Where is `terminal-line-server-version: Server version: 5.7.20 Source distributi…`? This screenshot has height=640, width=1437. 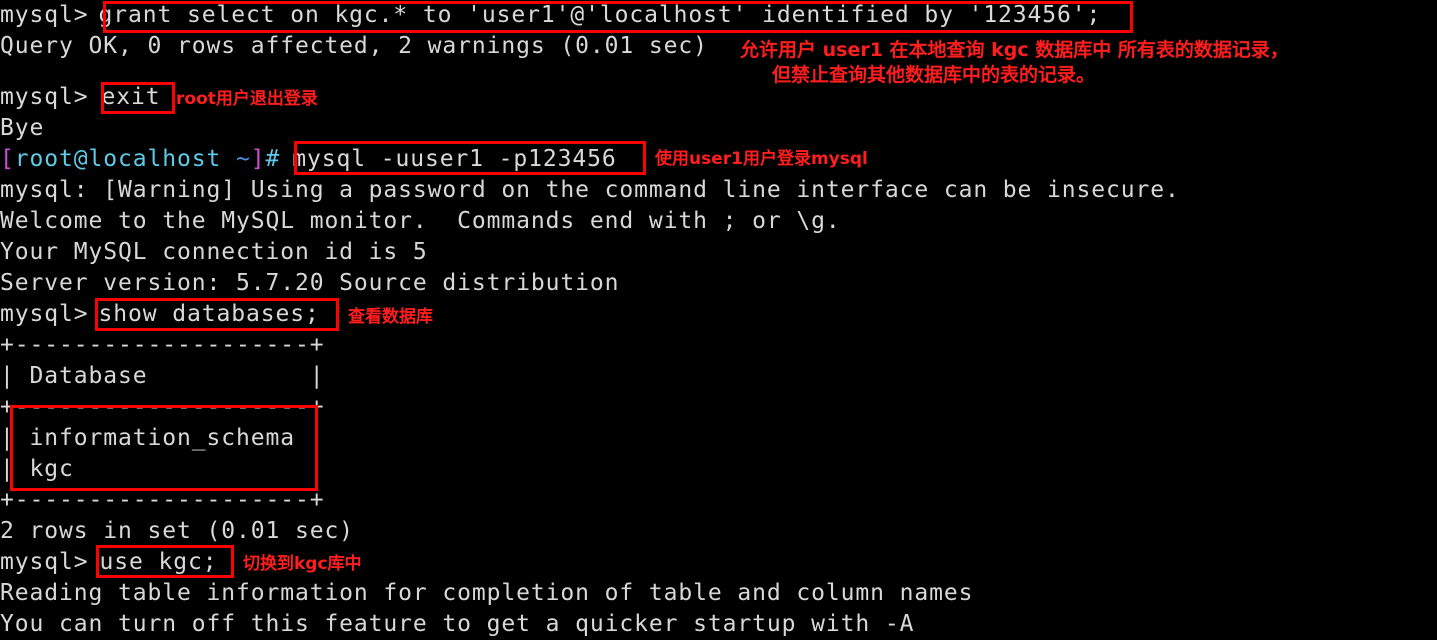 terminal-line-server-version: Server version: 5.7.20 Source distributi… is located at coordinates (310, 283).